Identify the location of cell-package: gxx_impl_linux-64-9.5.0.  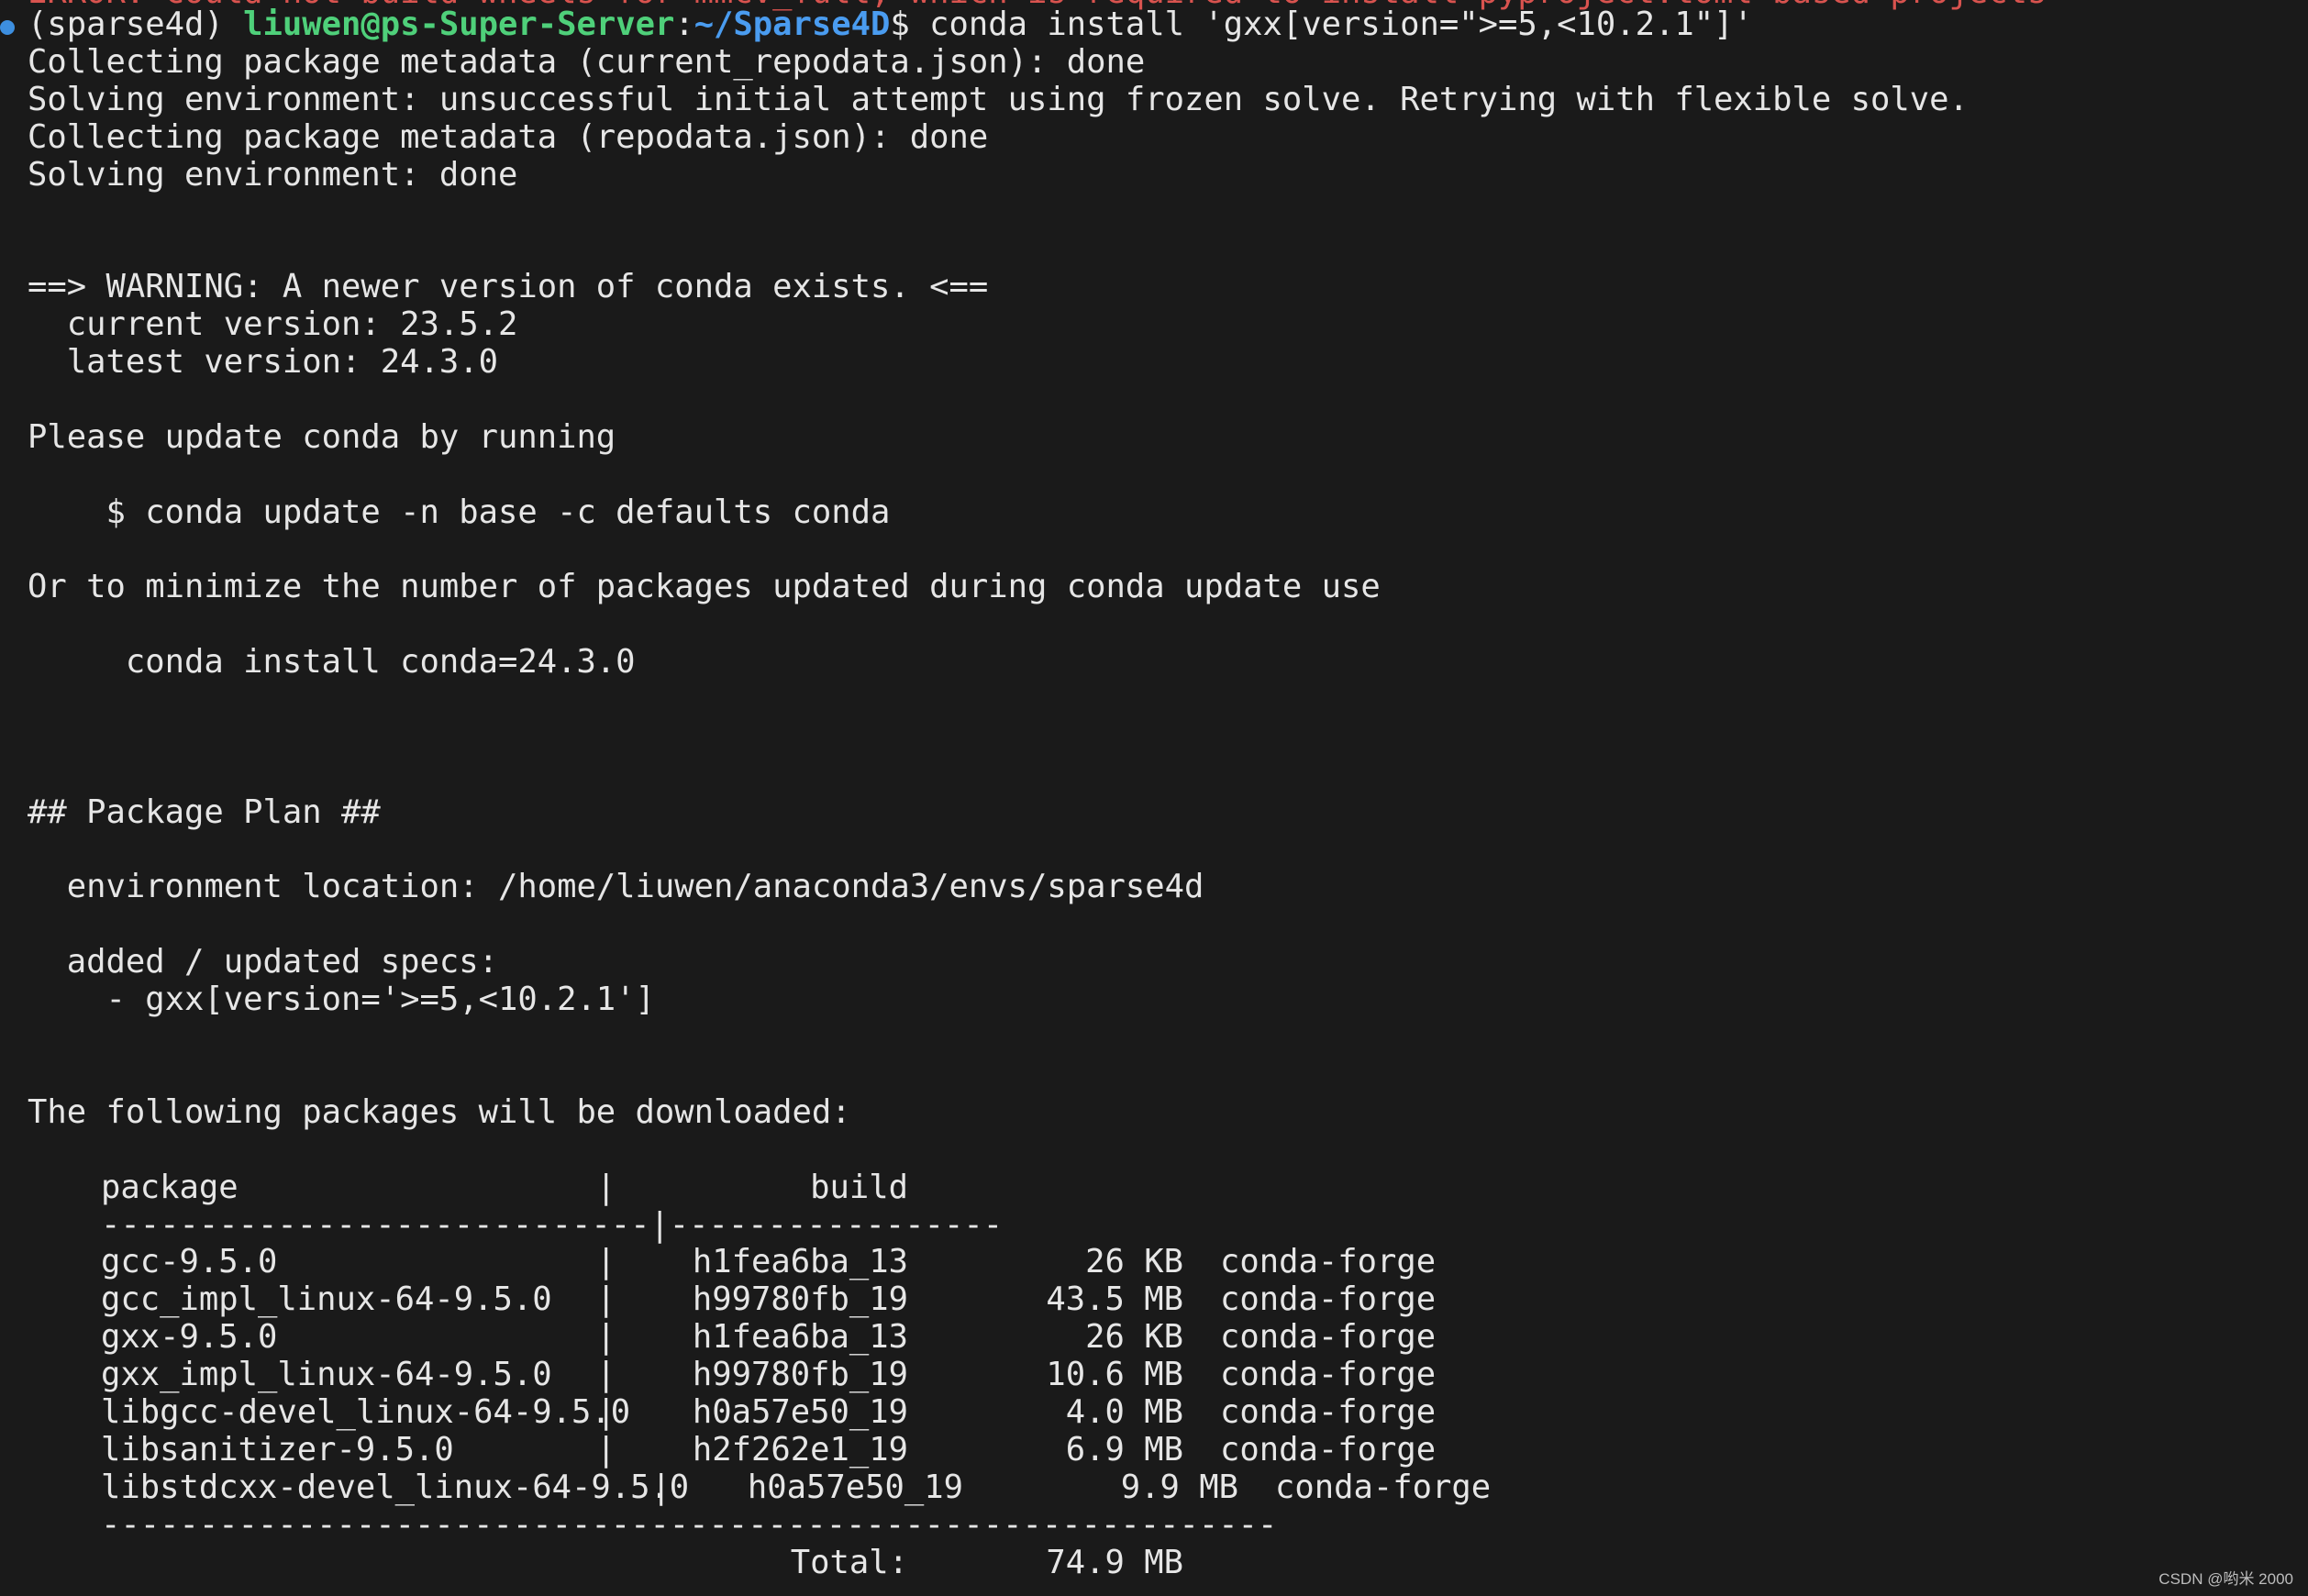
(326, 1375).